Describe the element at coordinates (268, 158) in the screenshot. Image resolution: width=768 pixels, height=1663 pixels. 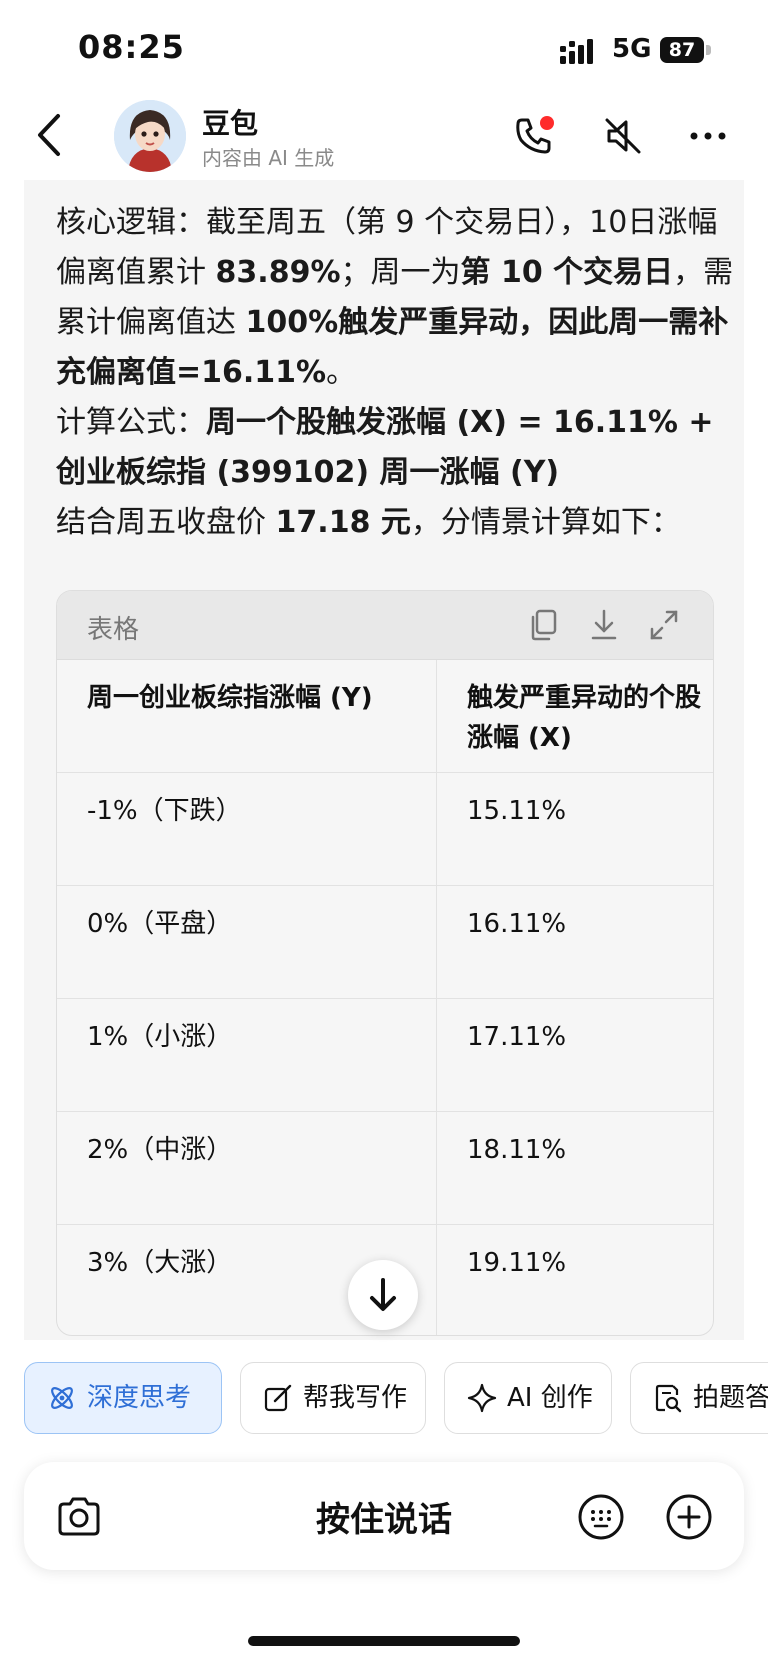
I see `ai-generated-note: 内容由 AI 生成` at that location.